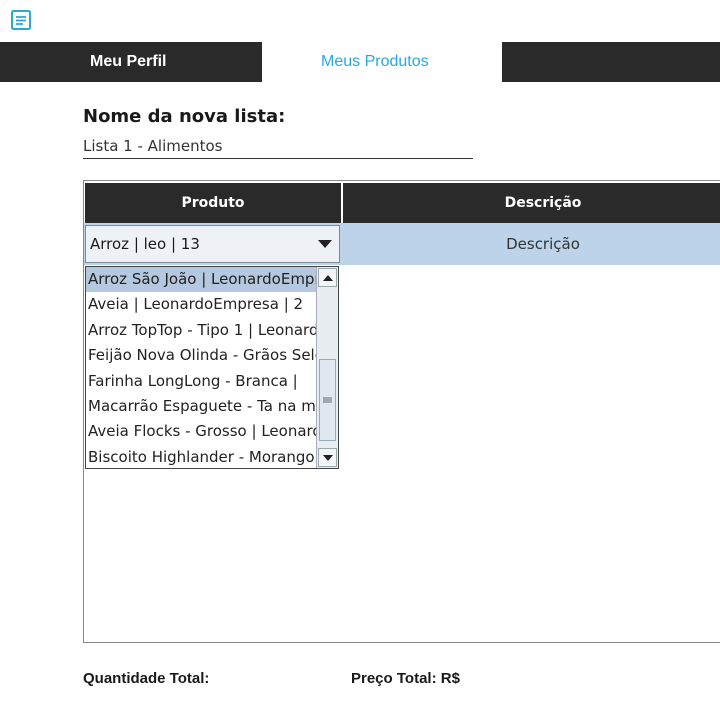 The image size is (720, 720). Describe the element at coordinates (531, 244) in the screenshot. I see `description-cell: Descrição` at that location.